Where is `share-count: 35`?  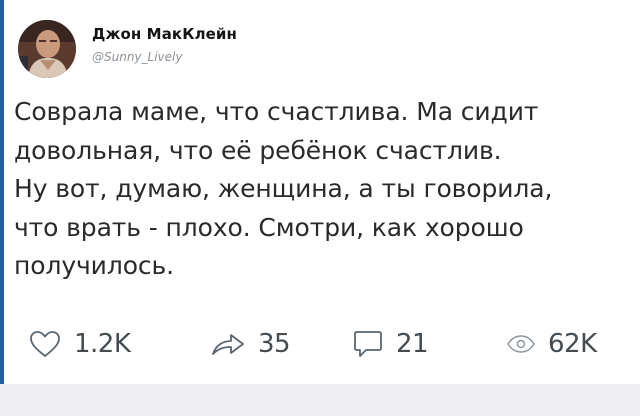
share-count: 35 is located at coordinates (274, 344).